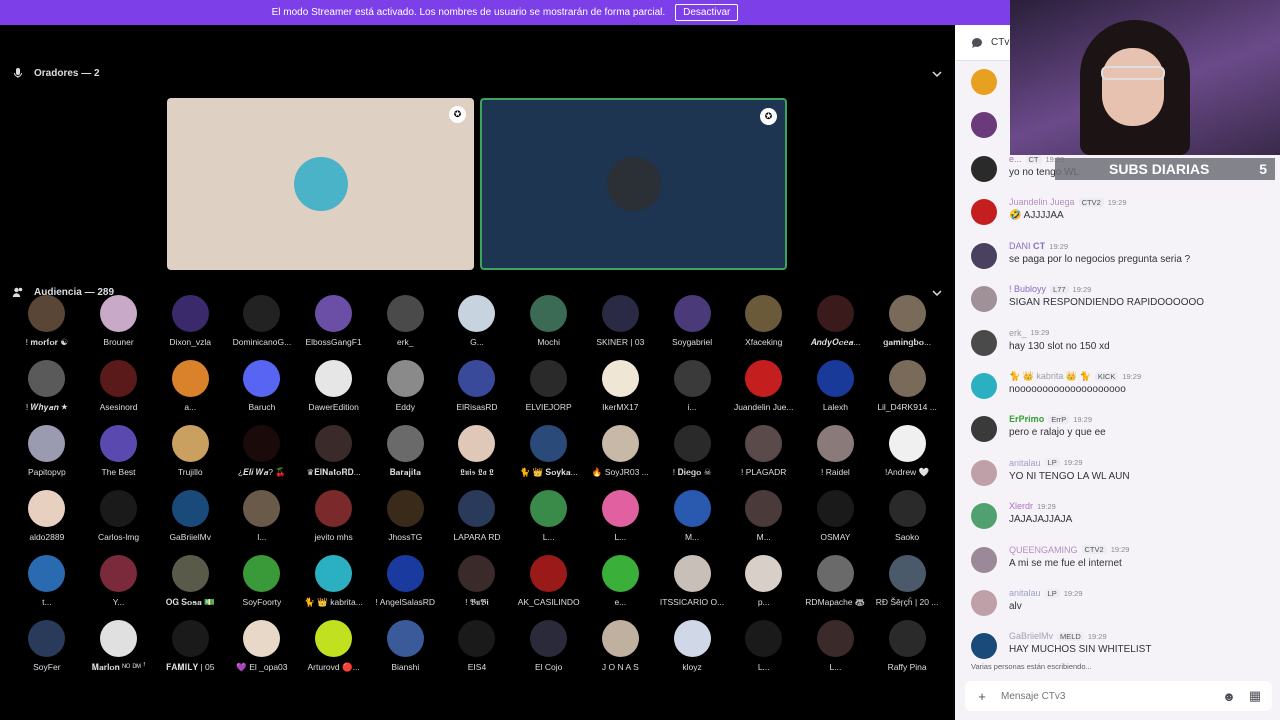 The image size is (1280, 720). What do you see at coordinates (262, 454) in the screenshot?
I see `audience-member: ¿𝑬𝒍𝒊 𝑾𝒂? 🍒` at bounding box center [262, 454].